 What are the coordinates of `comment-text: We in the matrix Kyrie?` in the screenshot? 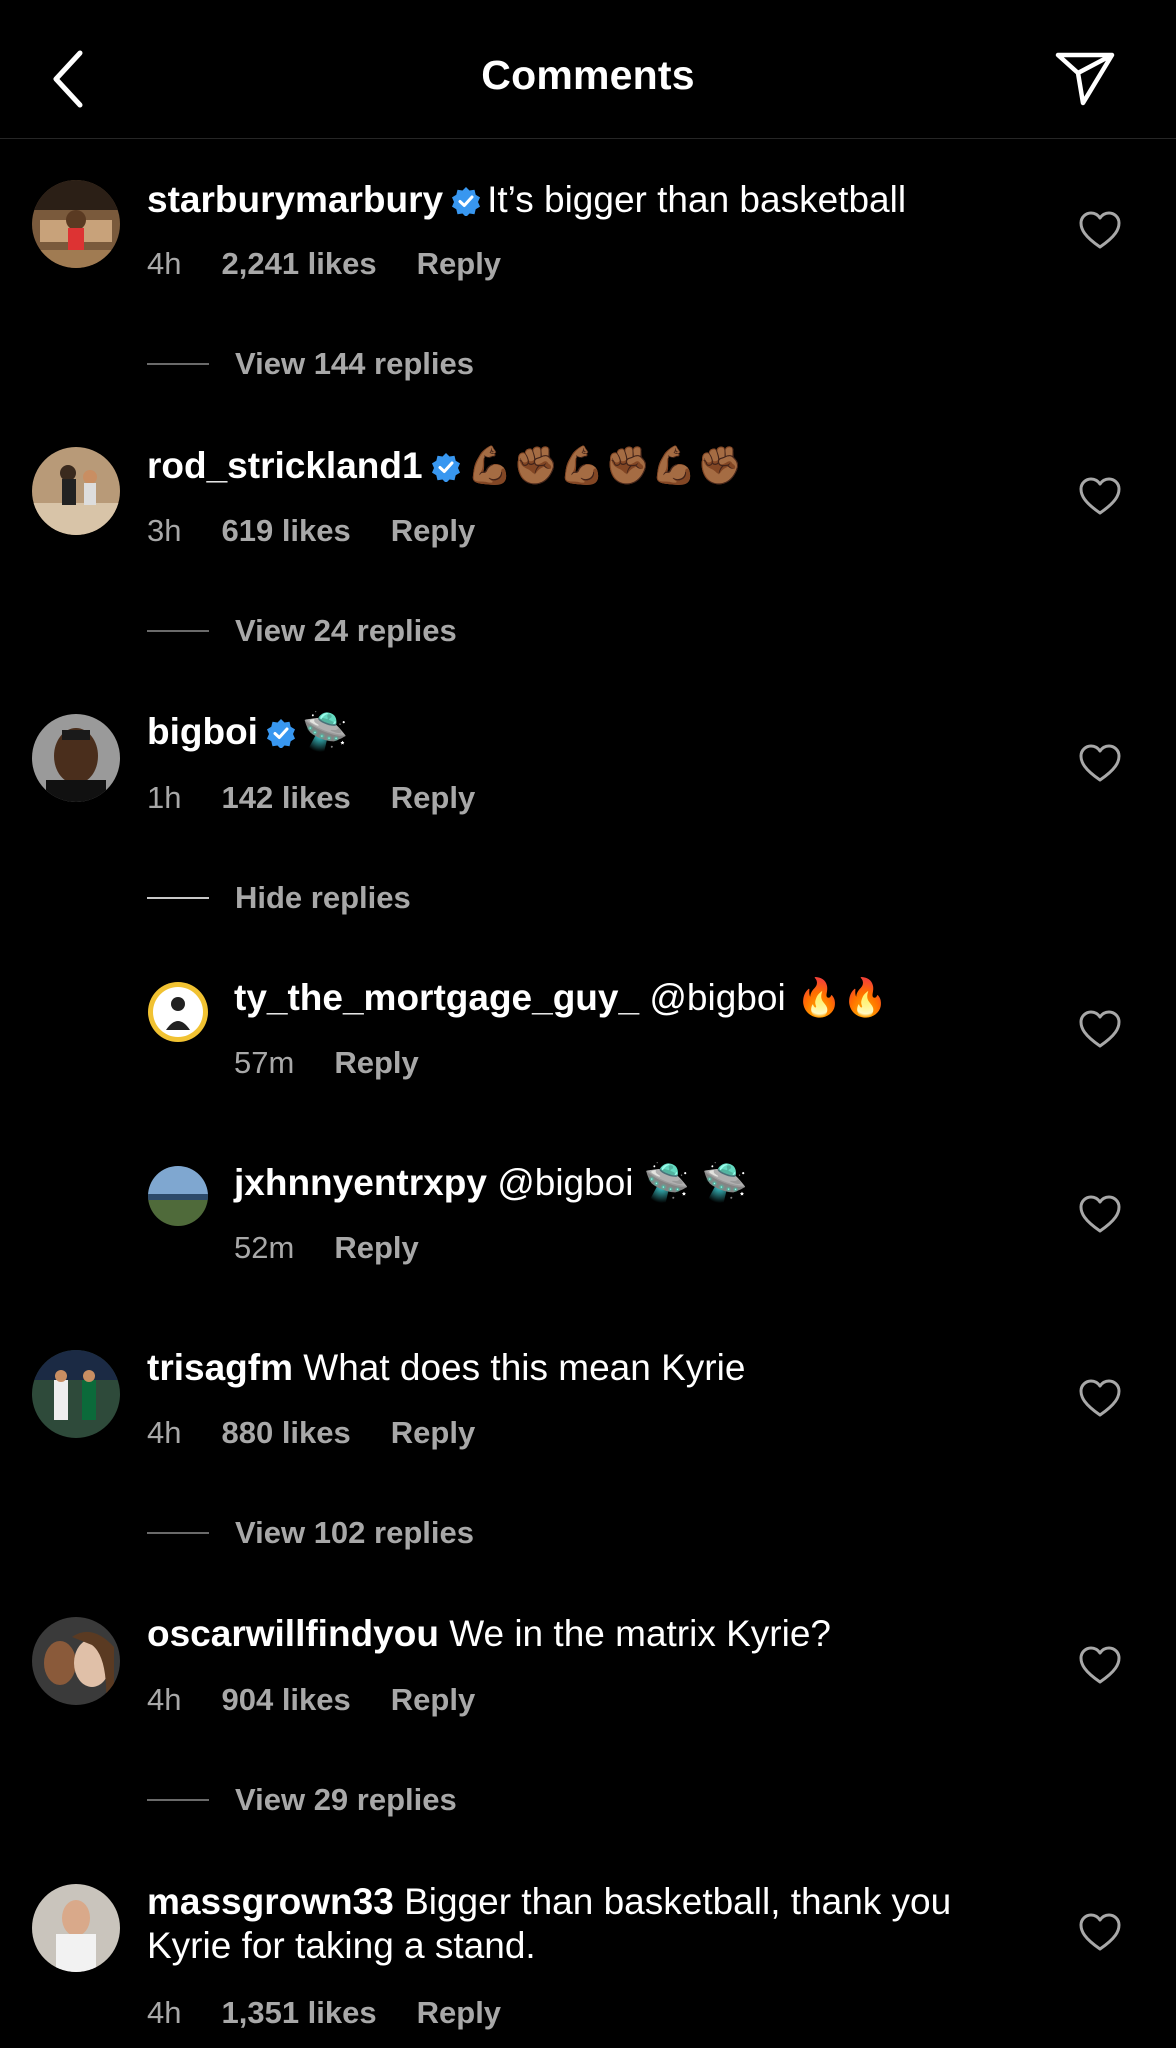 It's located at (640, 1633).